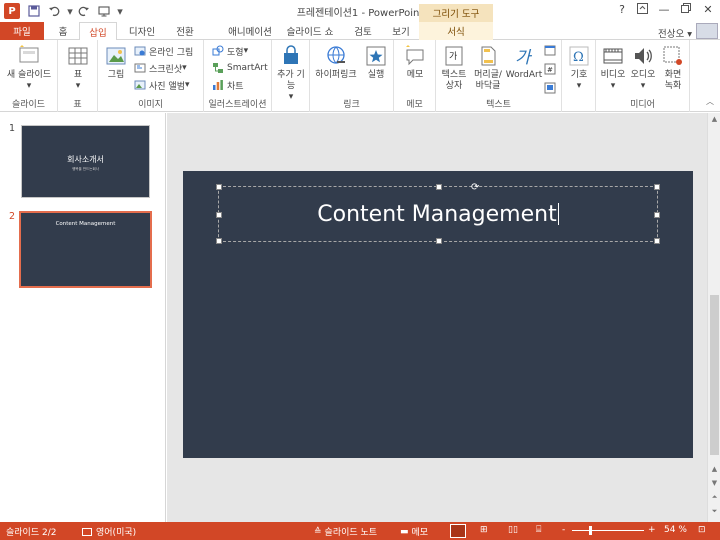  Describe the element at coordinates (579, 67) in the screenshot. I see `symbols-button: Ω 기호 ▾` at that location.